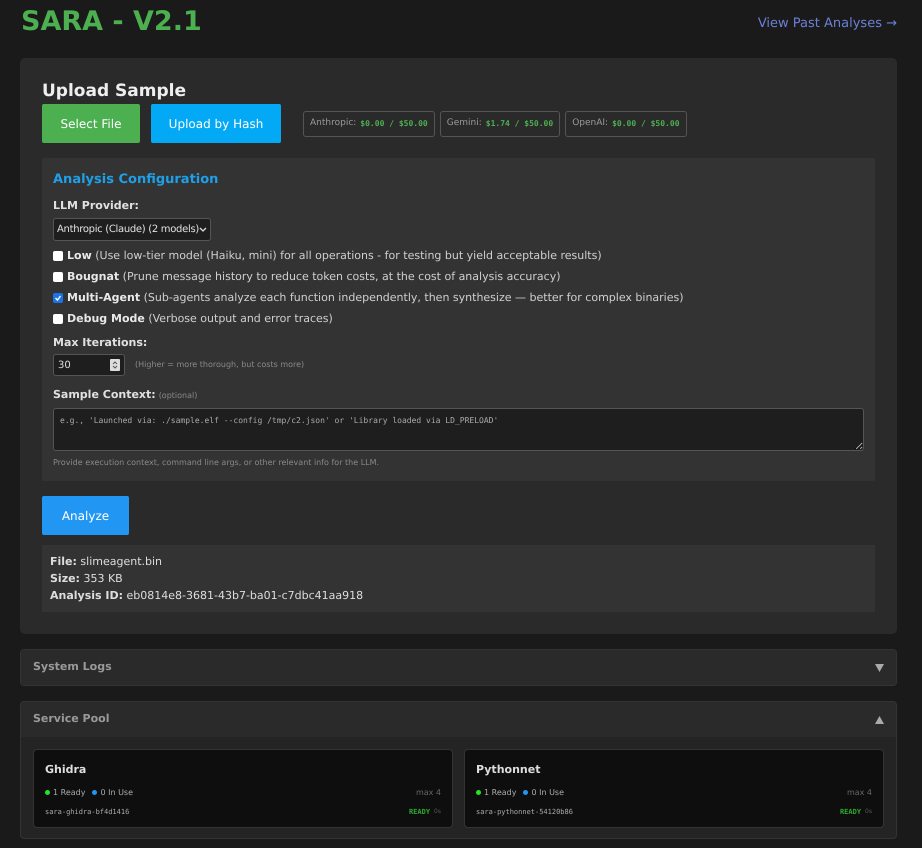 The width and height of the screenshot is (922, 848). Describe the element at coordinates (100, 343) in the screenshot. I see `field-label: Max Iterations:` at that location.